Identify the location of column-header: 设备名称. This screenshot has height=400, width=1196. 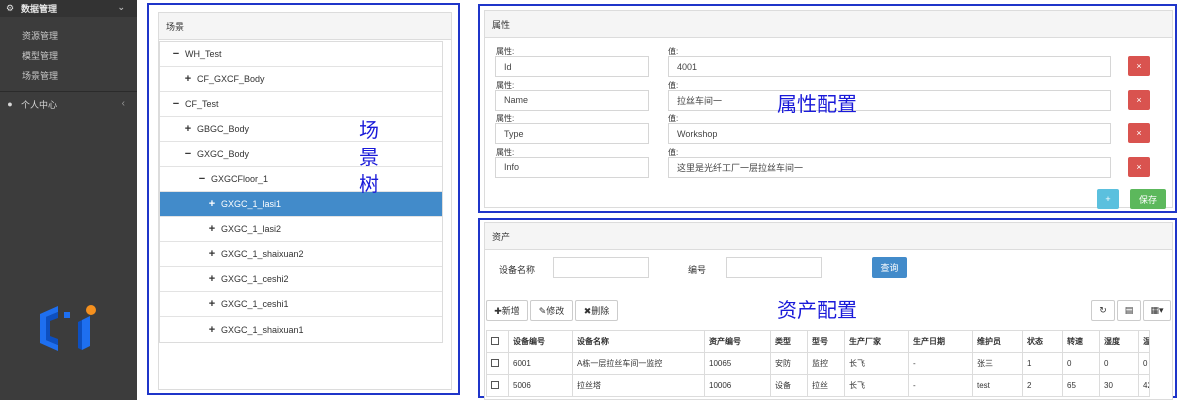
(638, 341).